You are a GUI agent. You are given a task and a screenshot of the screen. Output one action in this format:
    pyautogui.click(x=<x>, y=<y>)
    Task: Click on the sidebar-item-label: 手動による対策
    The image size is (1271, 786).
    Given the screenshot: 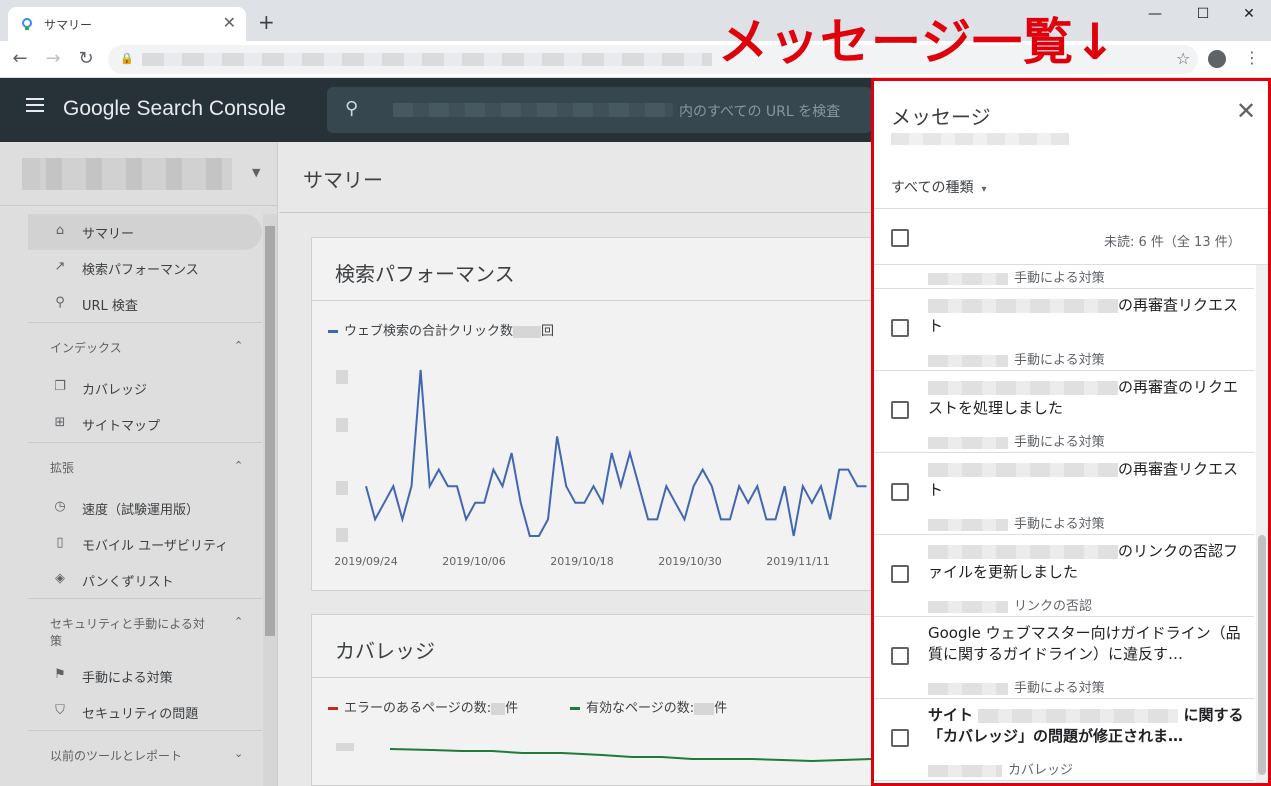 What is the action you would take?
    pyautogui.click(x=127, y=678)
    